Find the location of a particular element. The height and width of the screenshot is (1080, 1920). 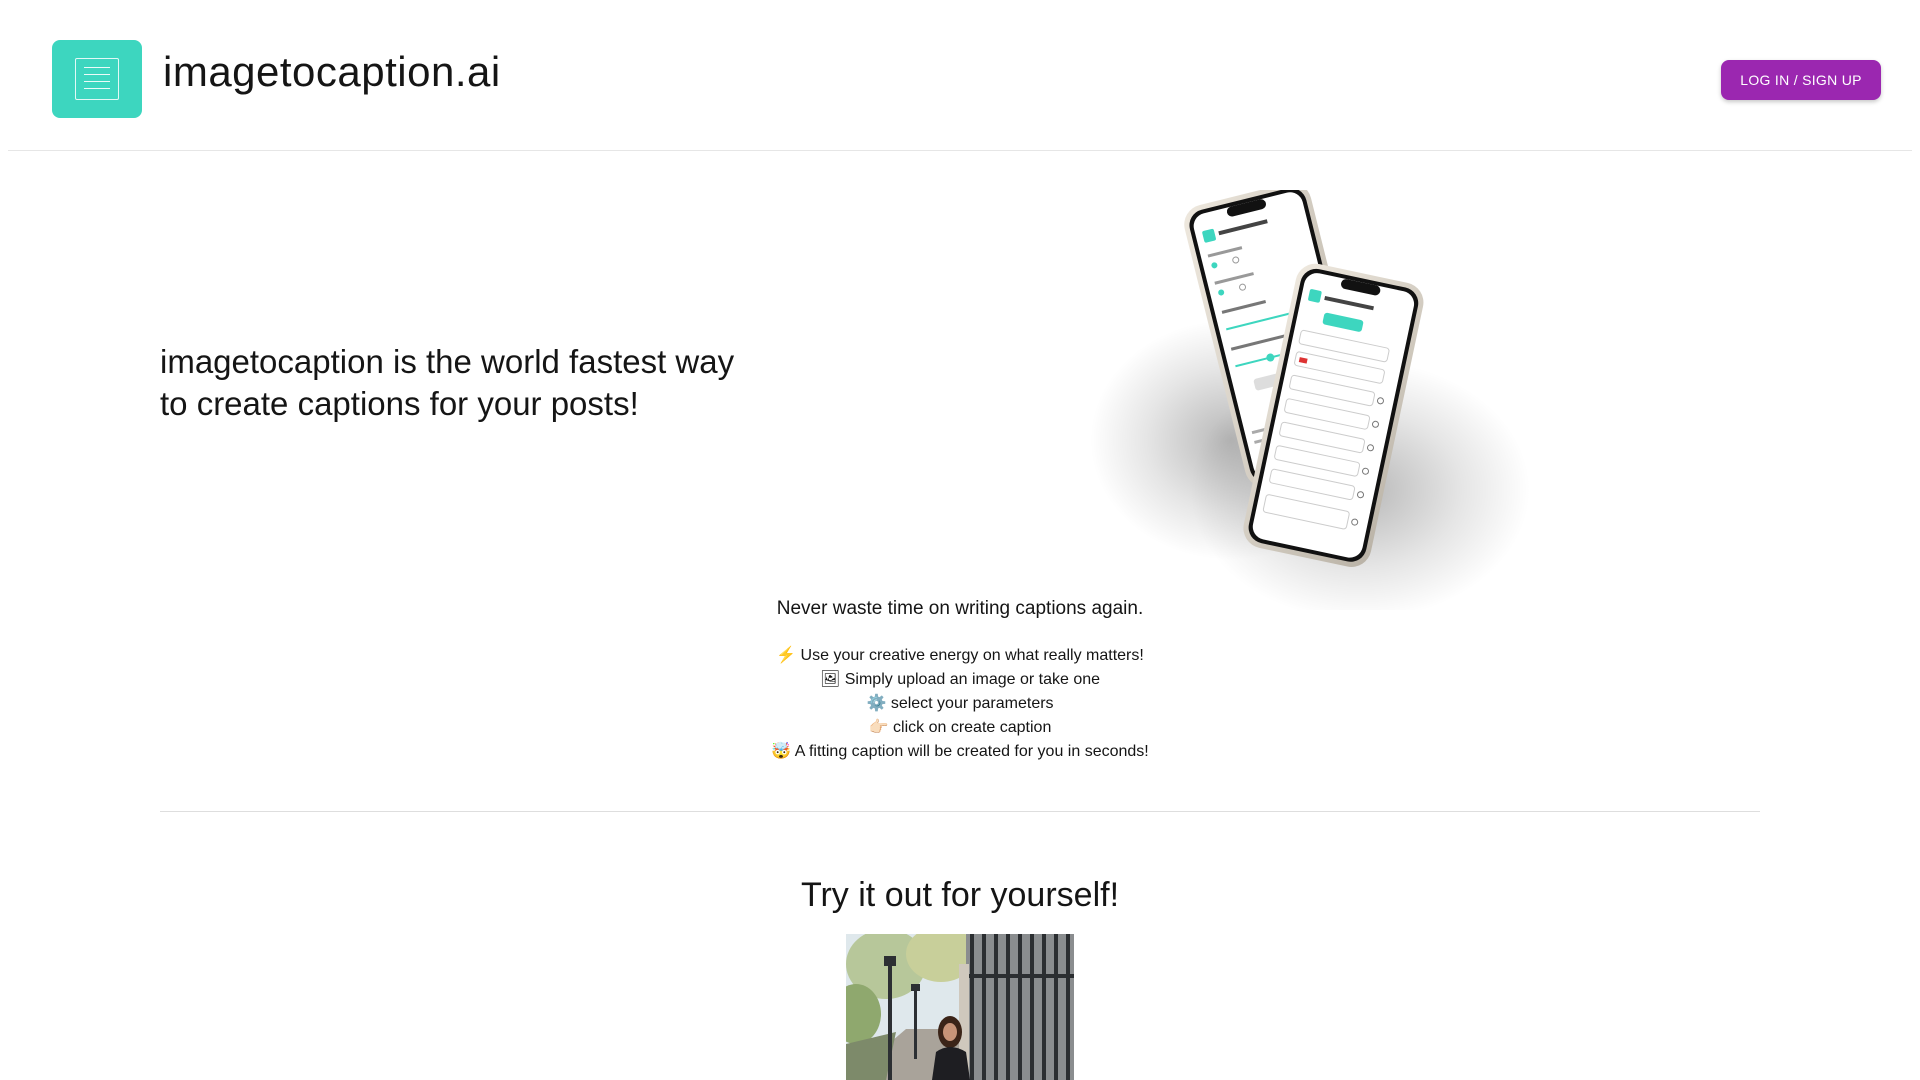

hero-headline-line-2: to create captions for your posts! is located at coordinates (399, 403).